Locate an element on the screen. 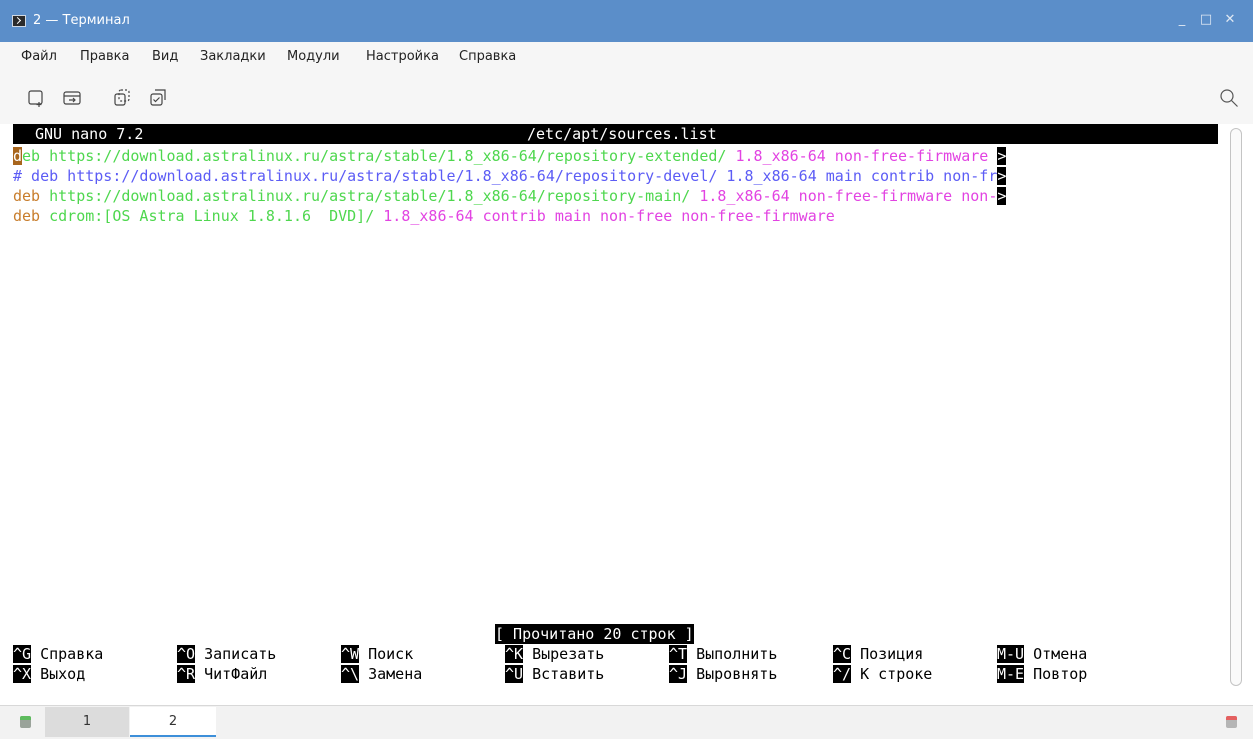 The image size is (1253, 739). menu-help: Справка is located at coordinates (487, 56).